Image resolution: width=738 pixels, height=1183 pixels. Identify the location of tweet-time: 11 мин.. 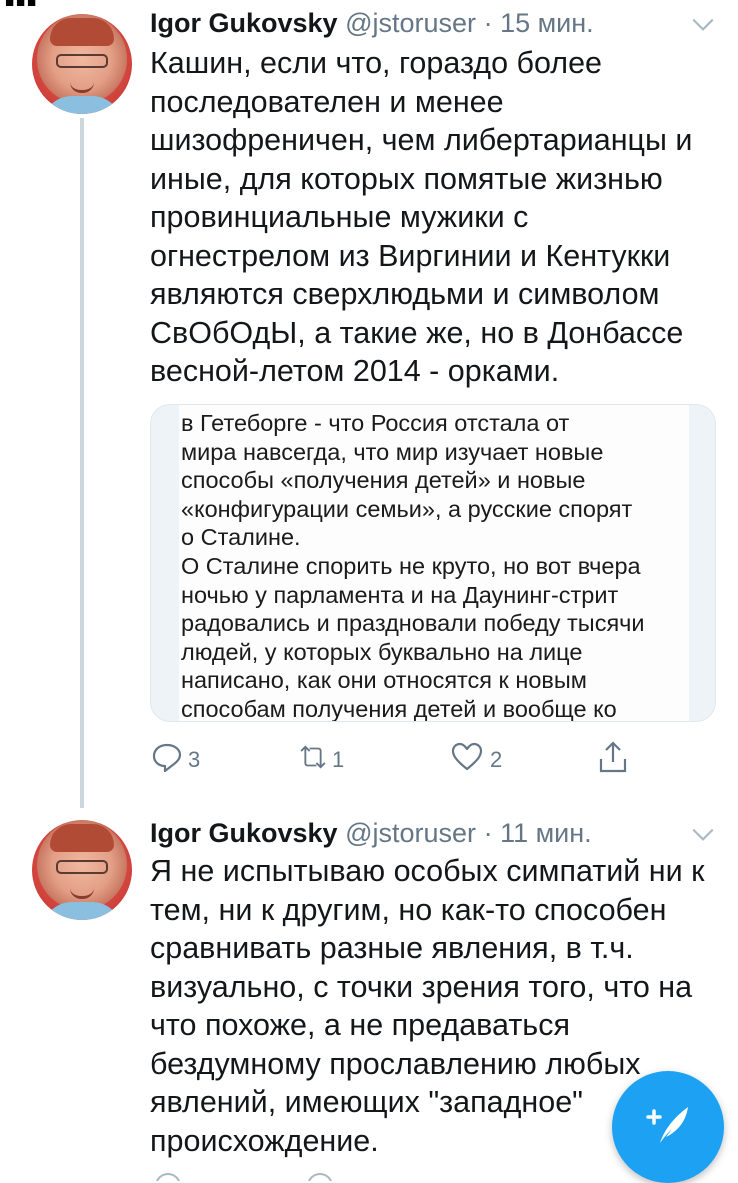
(546, 833).